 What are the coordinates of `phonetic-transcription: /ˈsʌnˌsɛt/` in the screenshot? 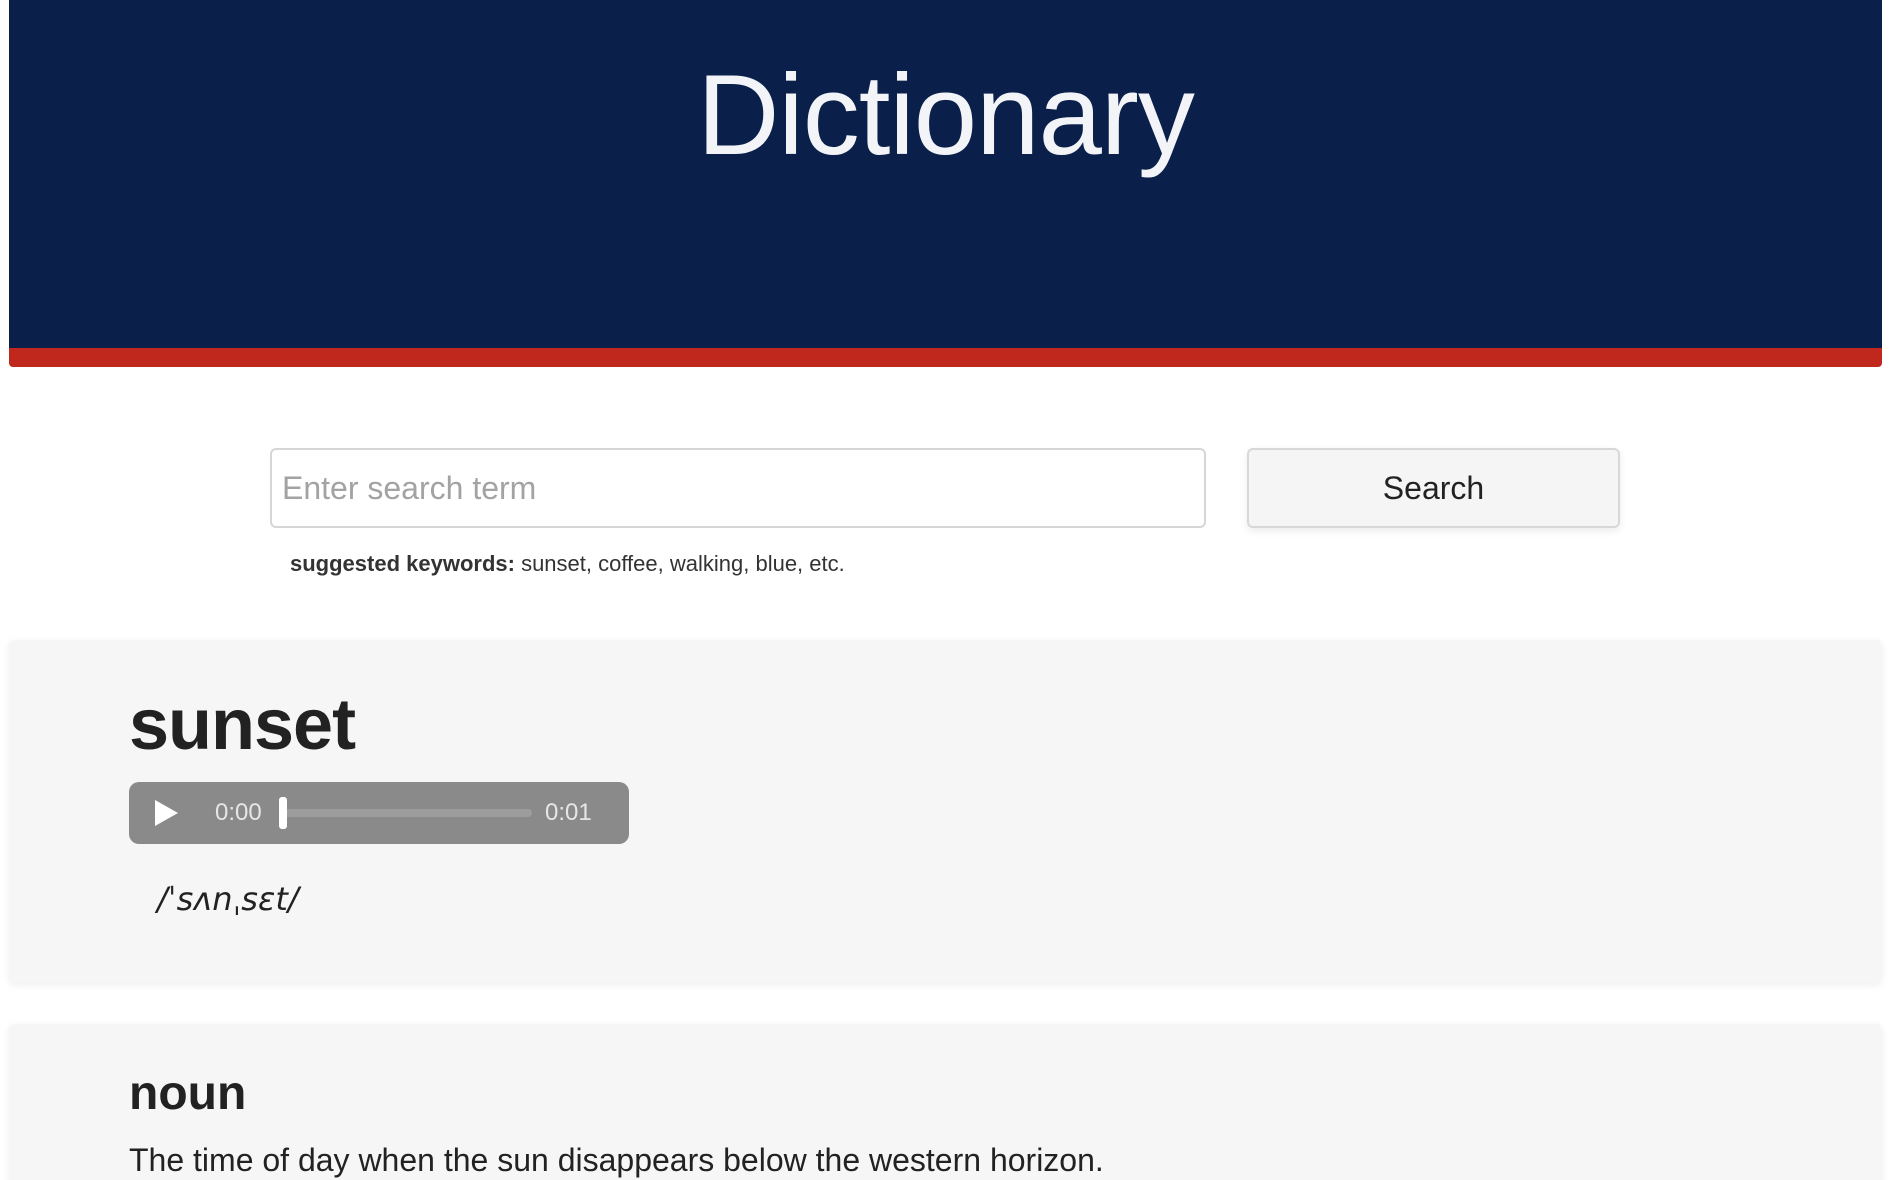 It's located at (228, 899).